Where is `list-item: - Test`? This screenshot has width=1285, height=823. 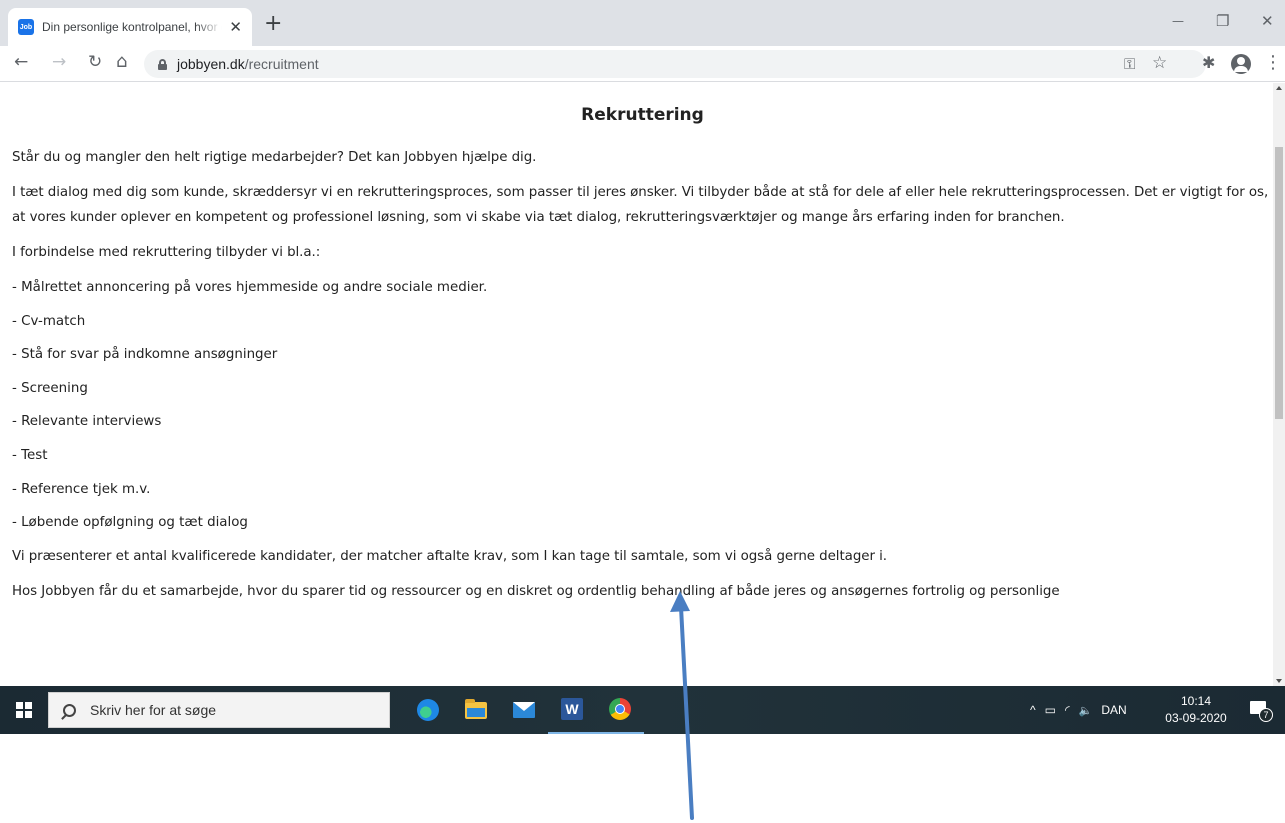 list-item: - Test is located at coordinates (30, 455).